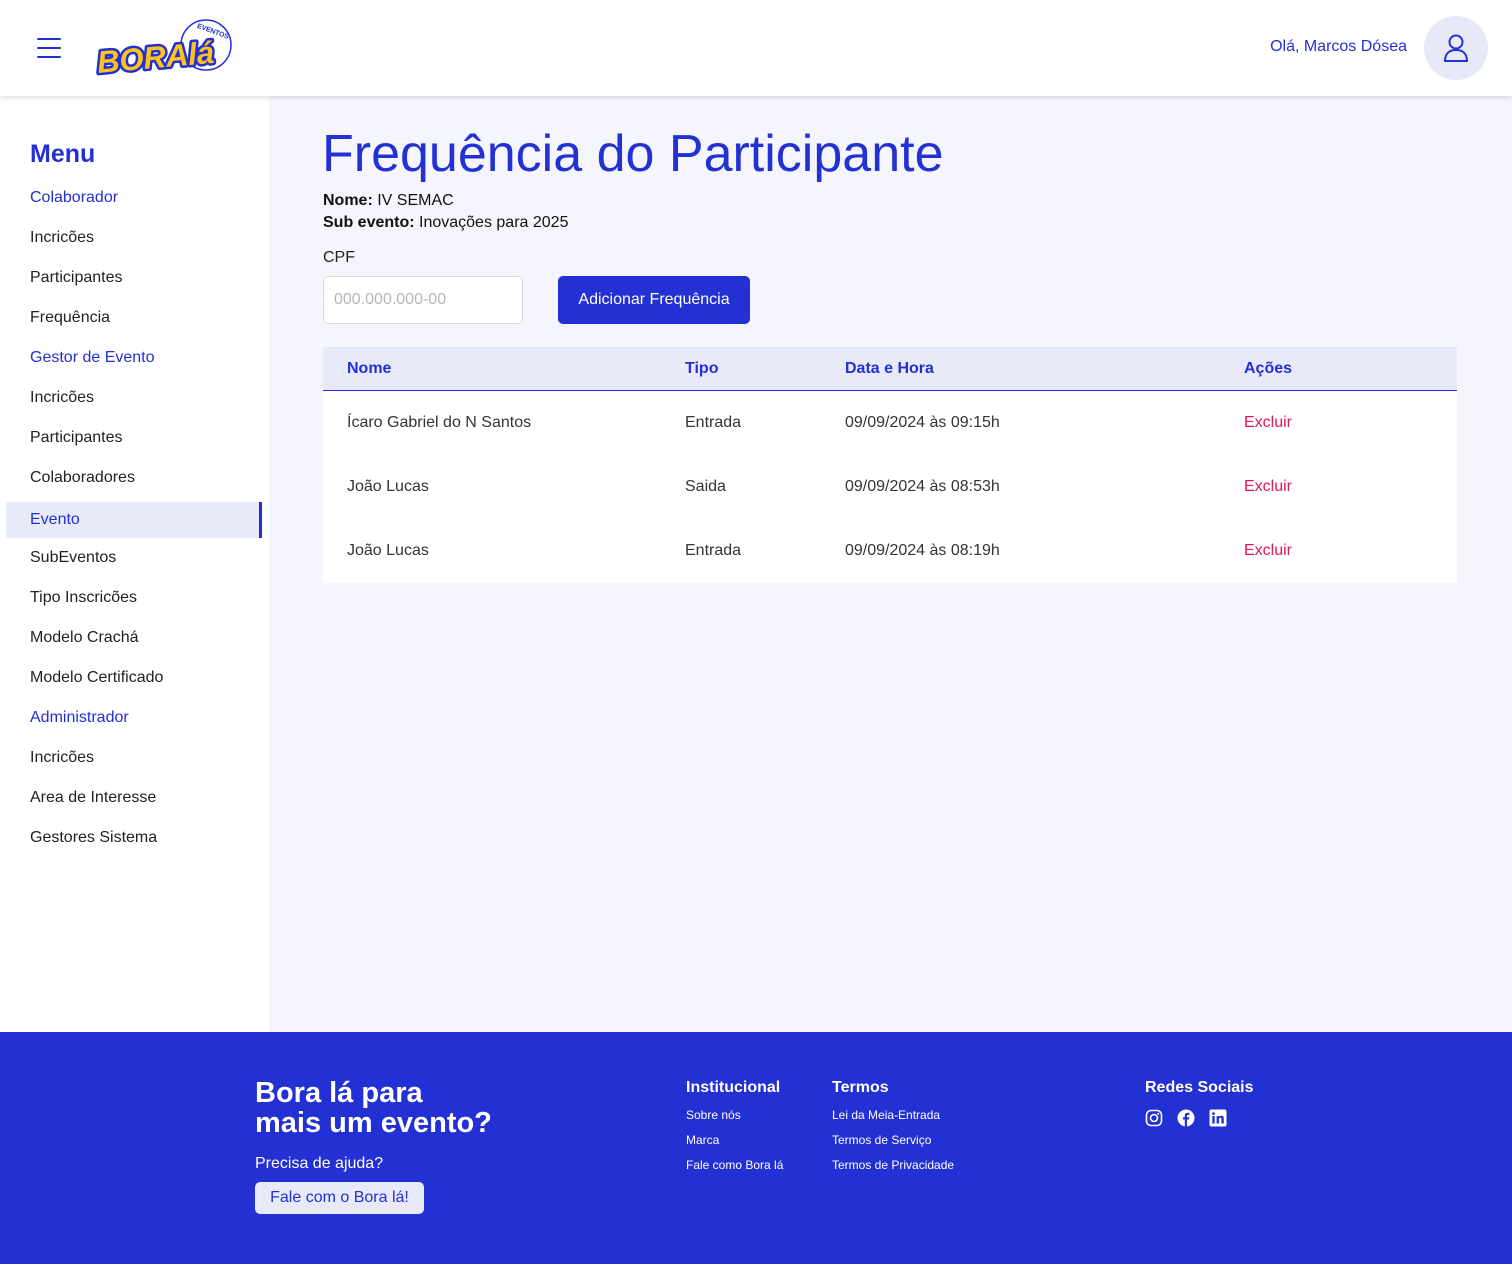  Describe the element at coordinates (922, 550) in the screenshot. I see `cell-data: 09/09/2024 às 08:19h` at that location.